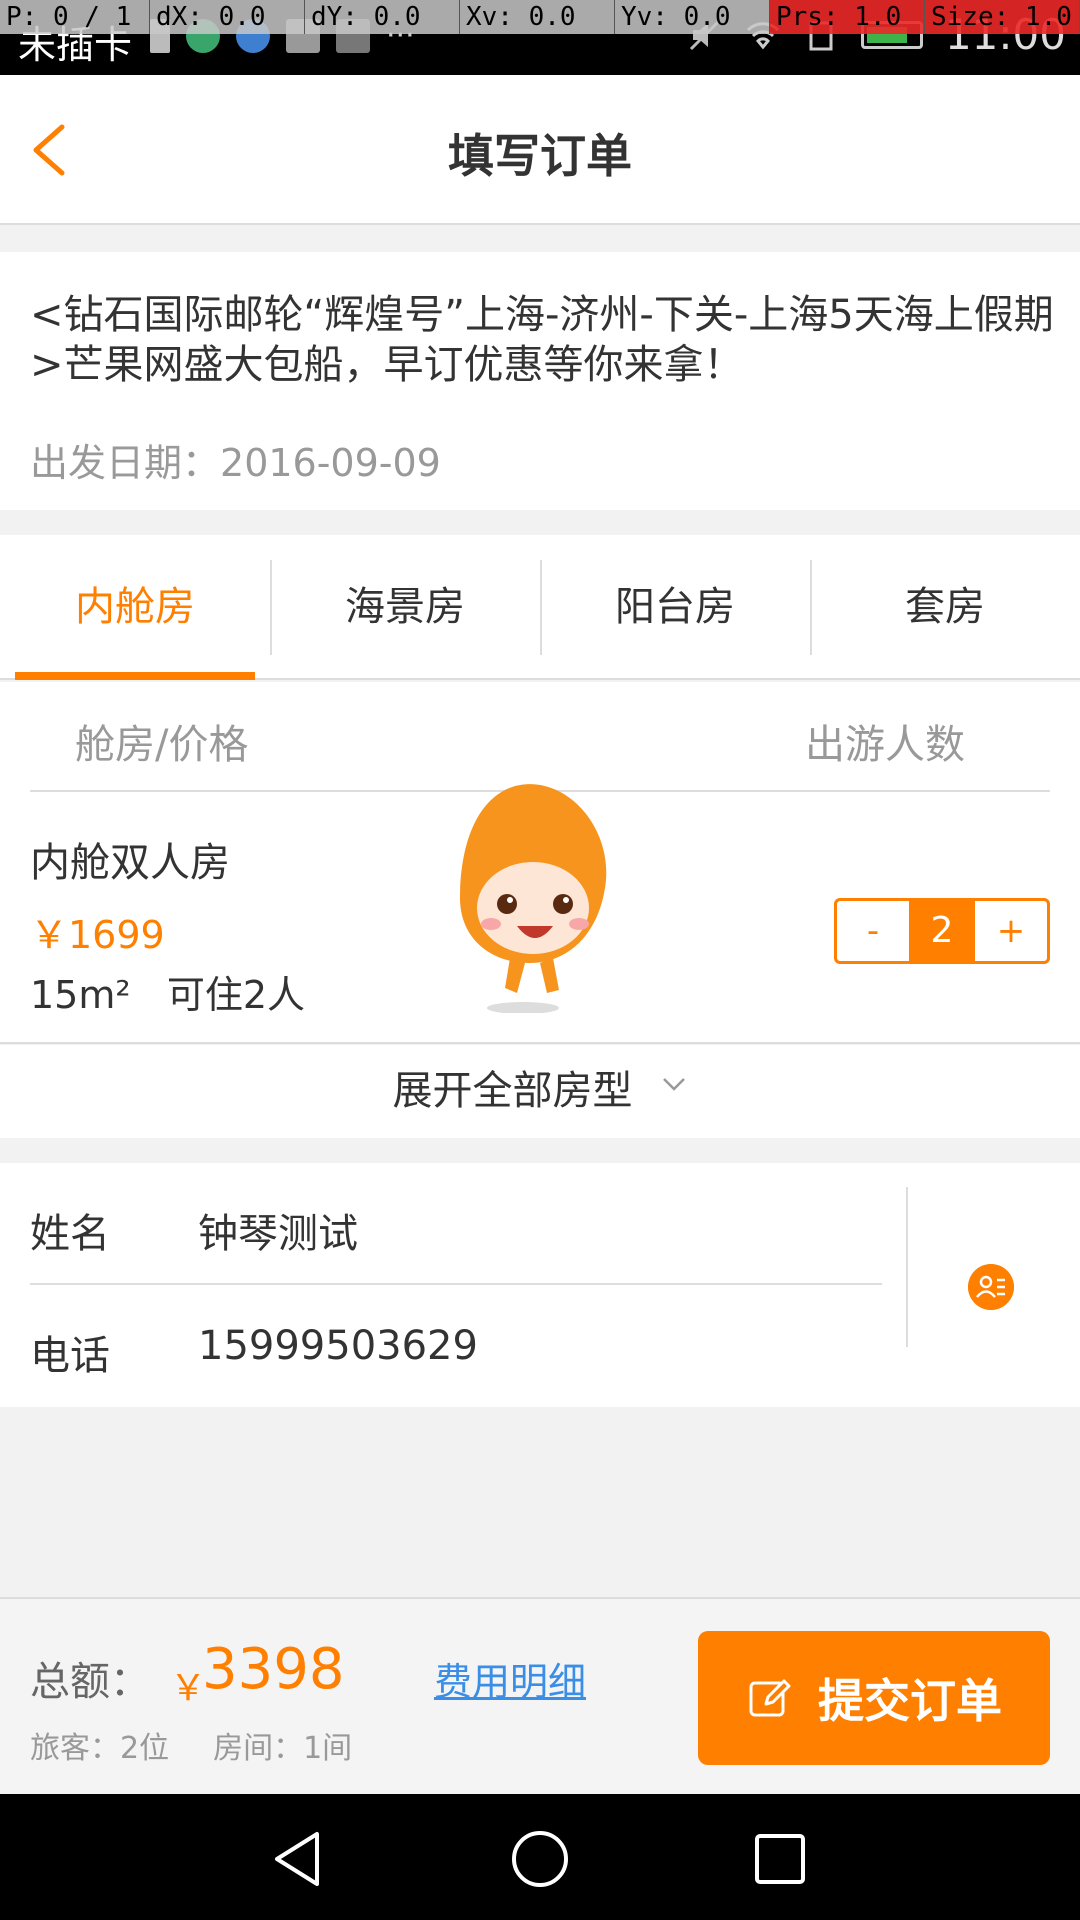  I want to click on nav-home-icon, so click(540, 1859).